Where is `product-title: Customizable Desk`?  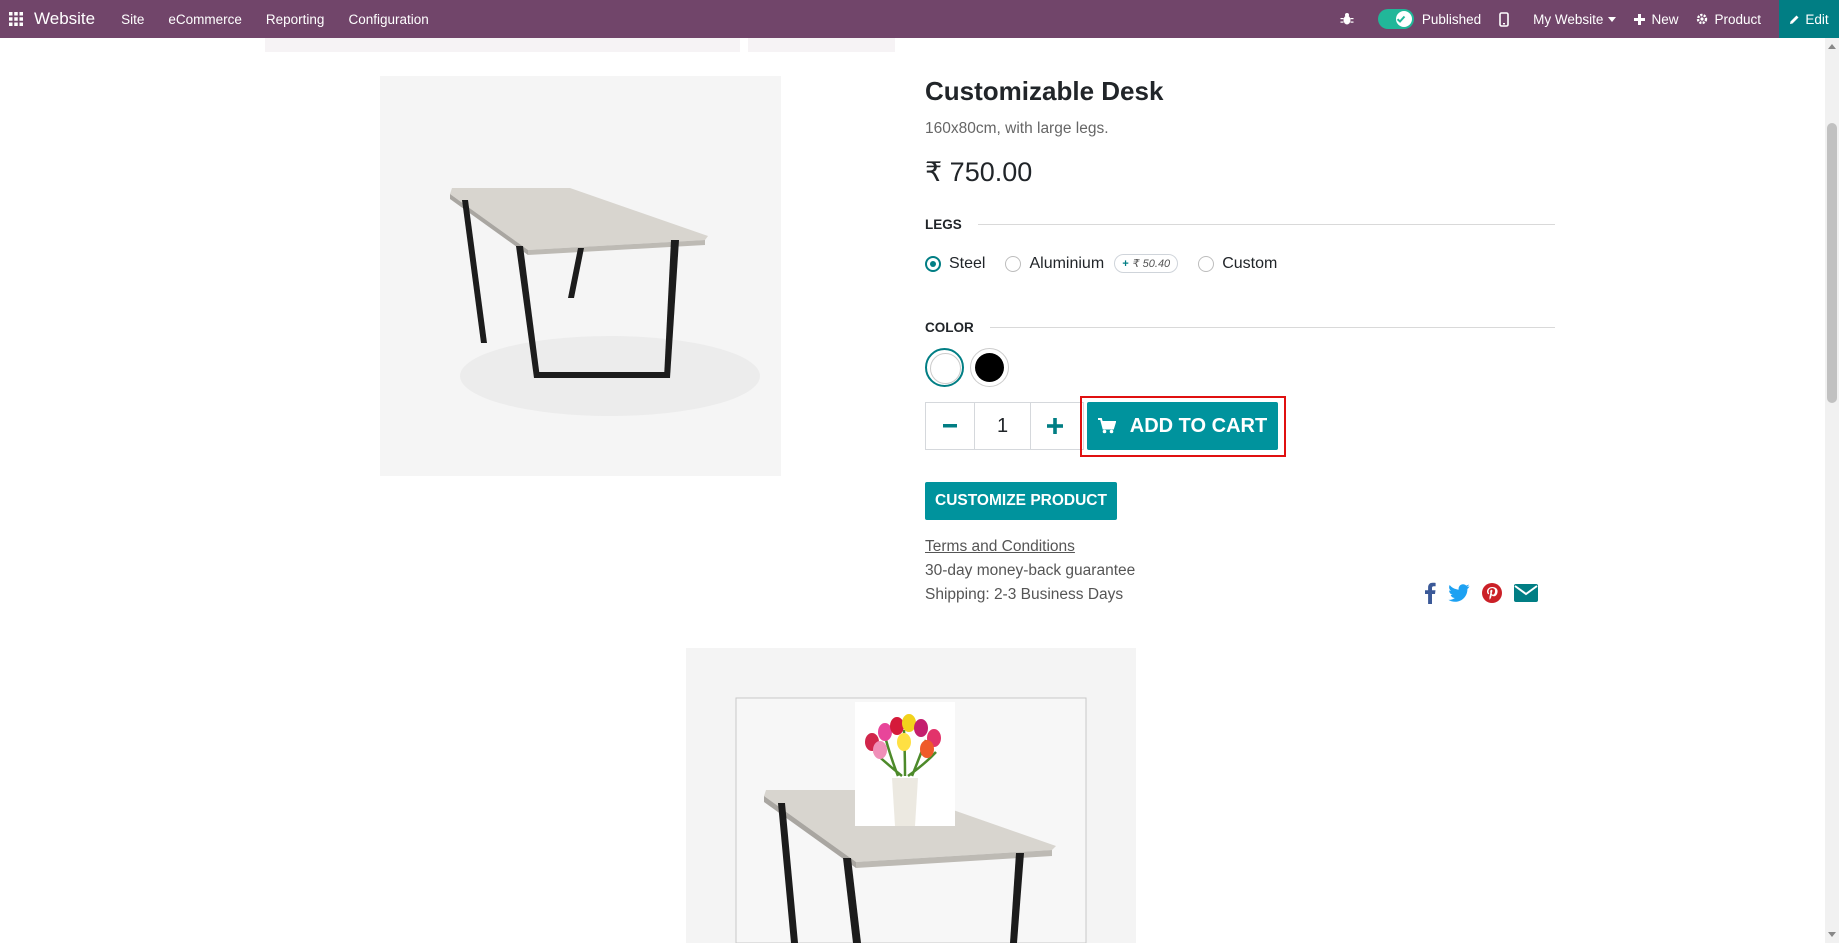
product-title: Customizable Desk is located at coordinates (1044, 91).